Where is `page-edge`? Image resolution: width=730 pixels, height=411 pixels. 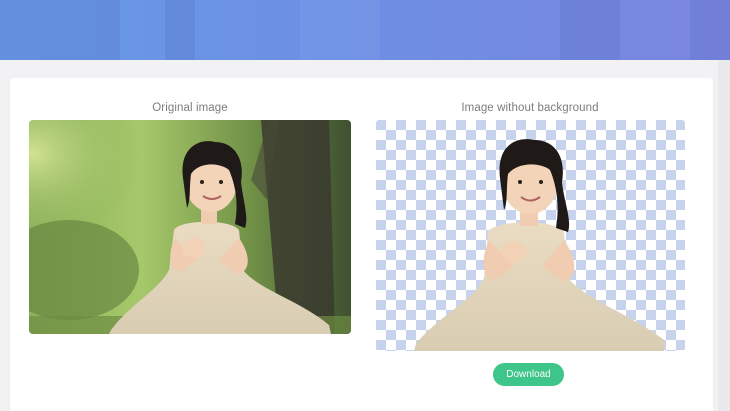
page-edge is located at coordinates (724, 235).